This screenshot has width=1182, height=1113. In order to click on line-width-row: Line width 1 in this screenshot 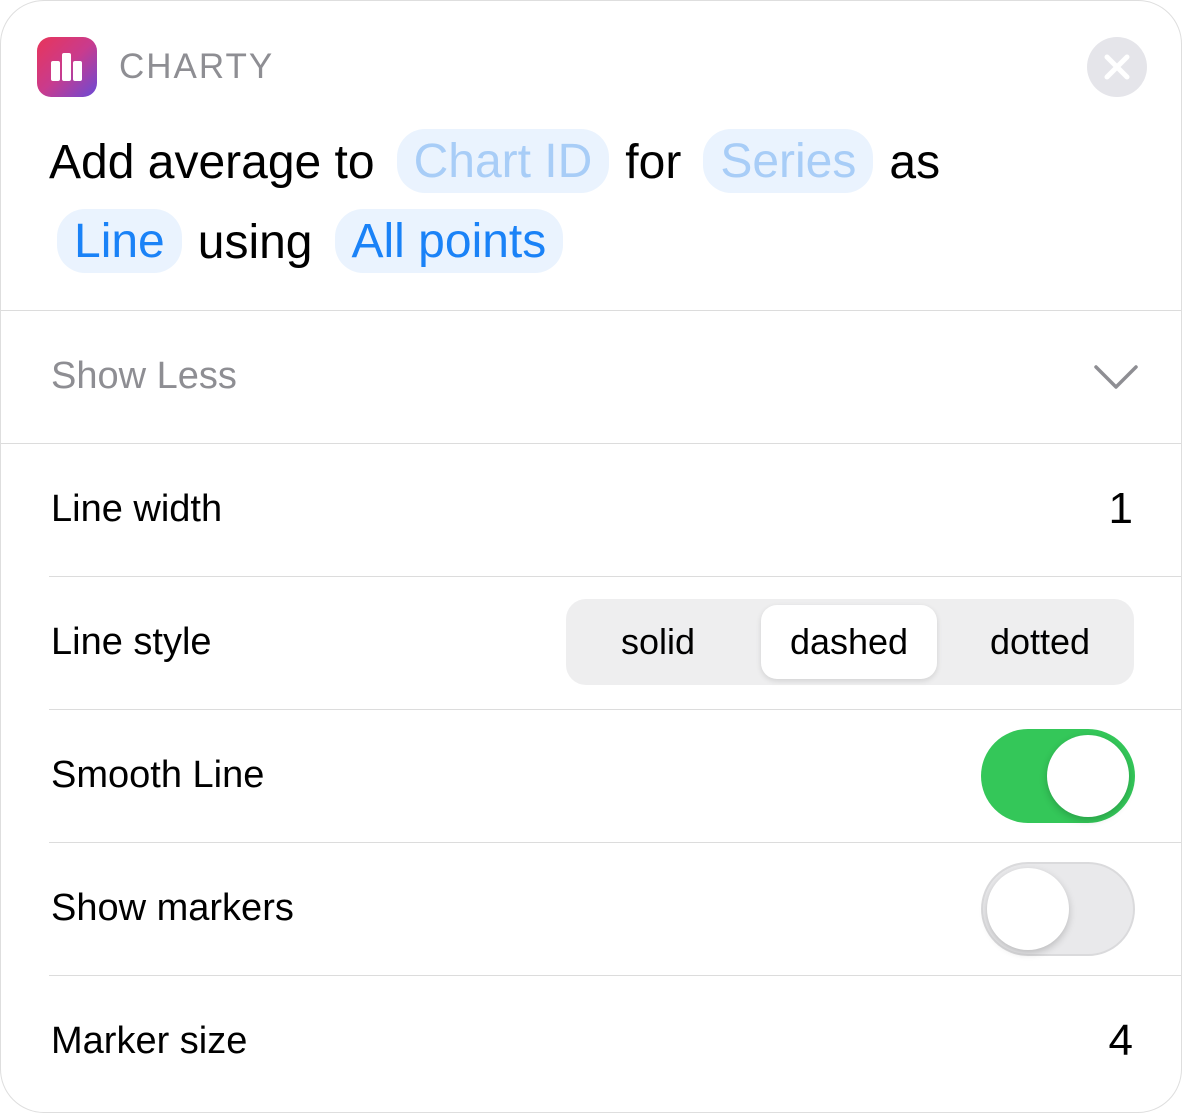, I will do `click(591, 510)`.